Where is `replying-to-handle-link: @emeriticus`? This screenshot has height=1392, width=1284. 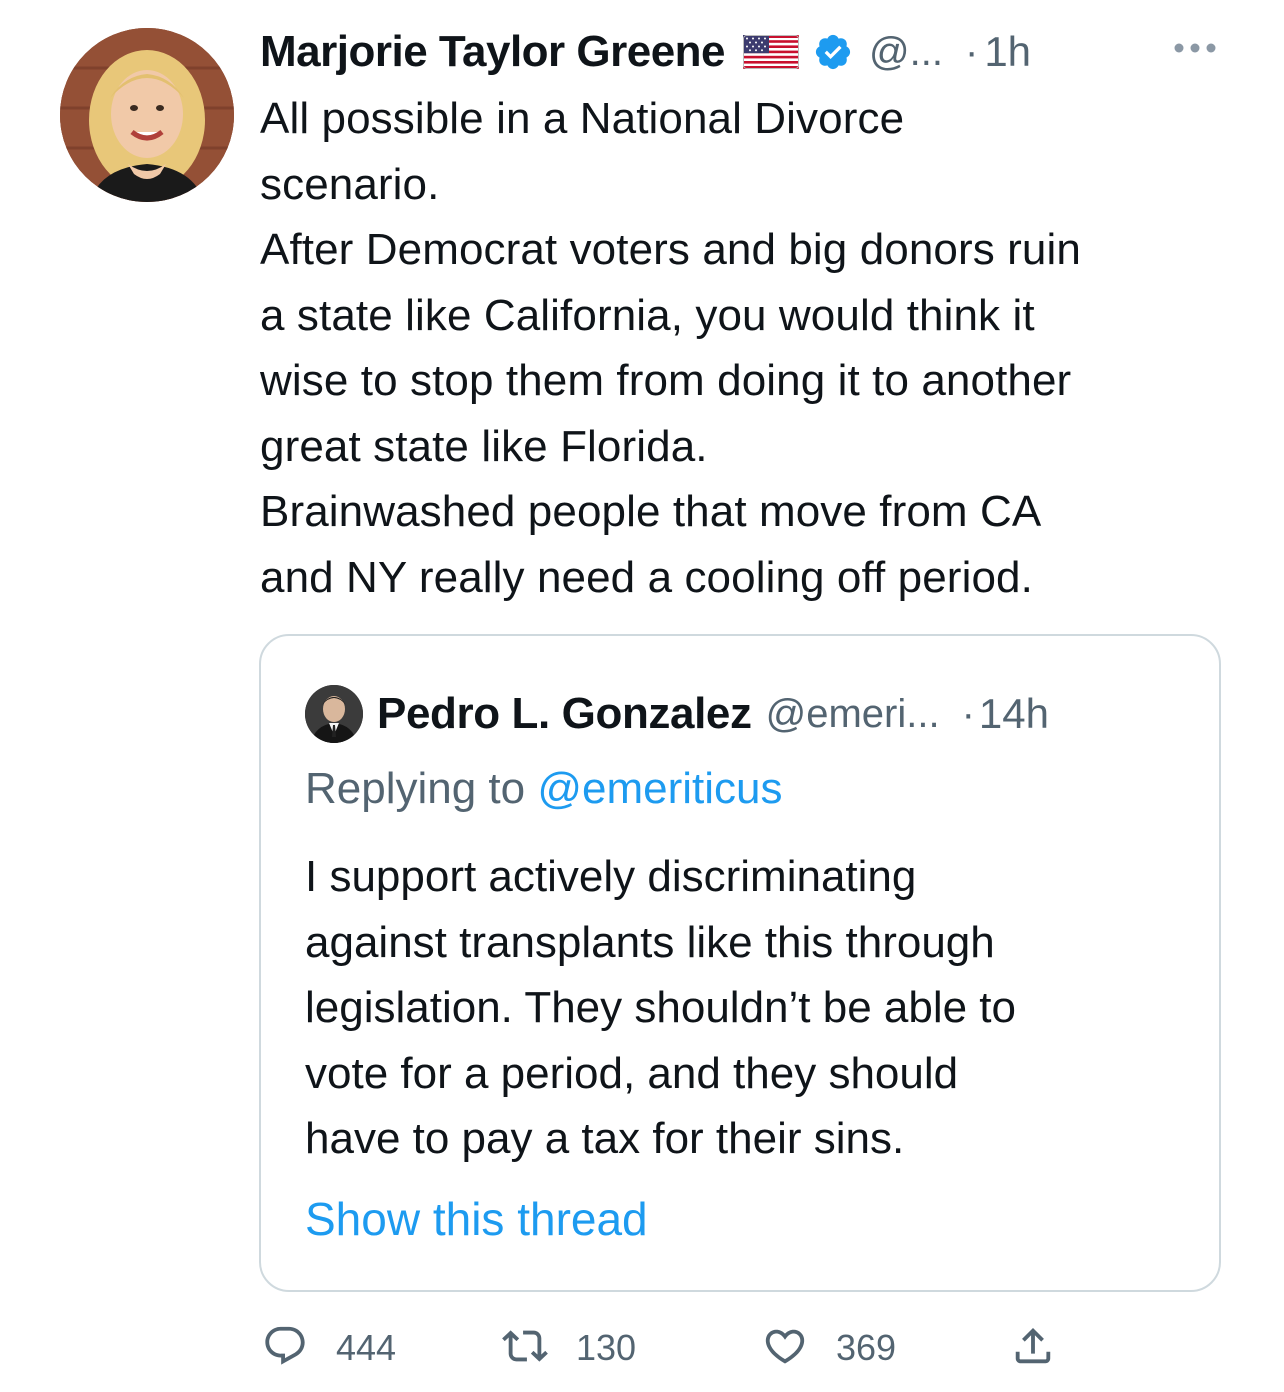 replying-to-handle-link: @emeriticus is located at coordinates (659, 788).